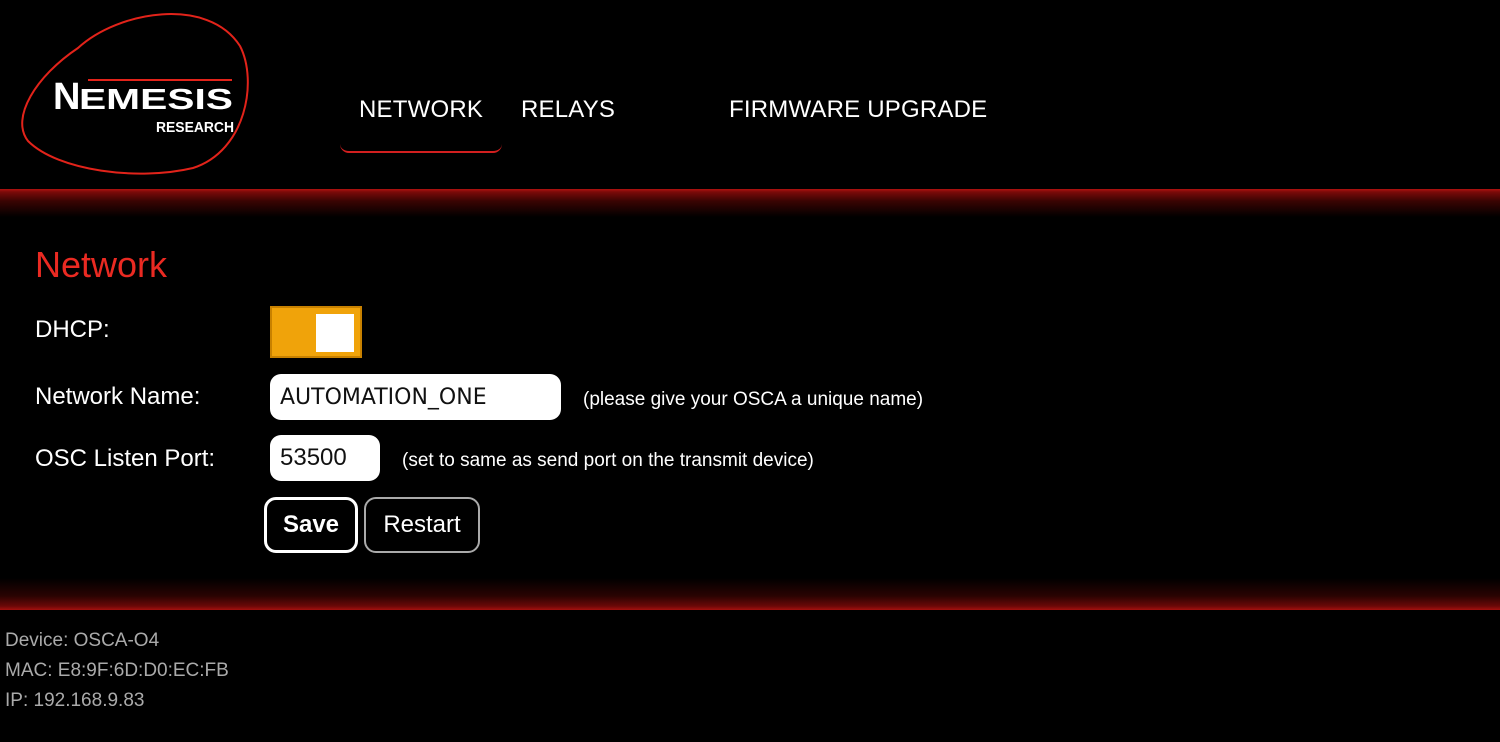 The image size is (1500, 742). Describe the element at coordinates (335, 333) in the screenshot. I see `dhcp-toggle-knob` at that location.